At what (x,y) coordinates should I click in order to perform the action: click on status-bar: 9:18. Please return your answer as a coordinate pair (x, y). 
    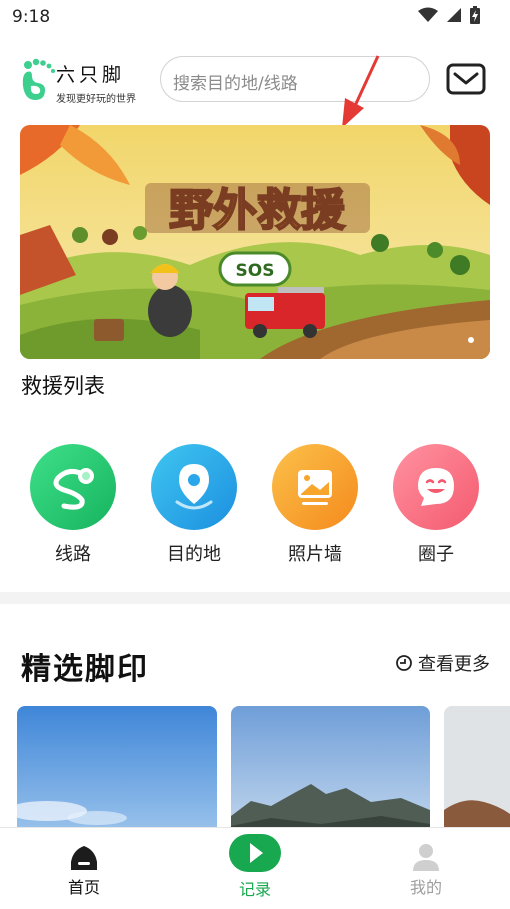
    Looking at the image, I should click on (255, 18).